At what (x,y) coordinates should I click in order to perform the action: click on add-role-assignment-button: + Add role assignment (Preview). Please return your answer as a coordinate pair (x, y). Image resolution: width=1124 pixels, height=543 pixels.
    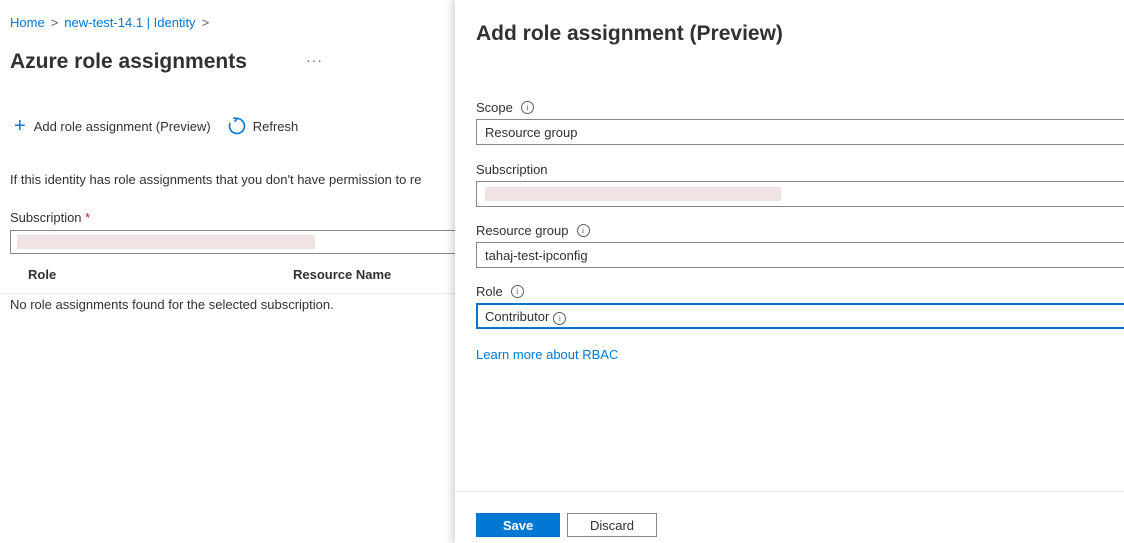
    Looking at the image, I should click on (112, 126).